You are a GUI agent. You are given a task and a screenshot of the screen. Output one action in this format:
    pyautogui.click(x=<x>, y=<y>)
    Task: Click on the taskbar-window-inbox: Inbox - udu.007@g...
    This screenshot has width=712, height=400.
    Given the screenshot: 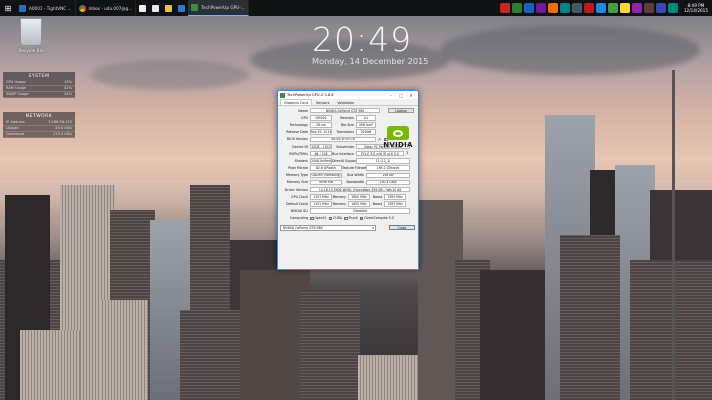 What is the action you would take?
    pyautogui.click(x=106, y=8)
    